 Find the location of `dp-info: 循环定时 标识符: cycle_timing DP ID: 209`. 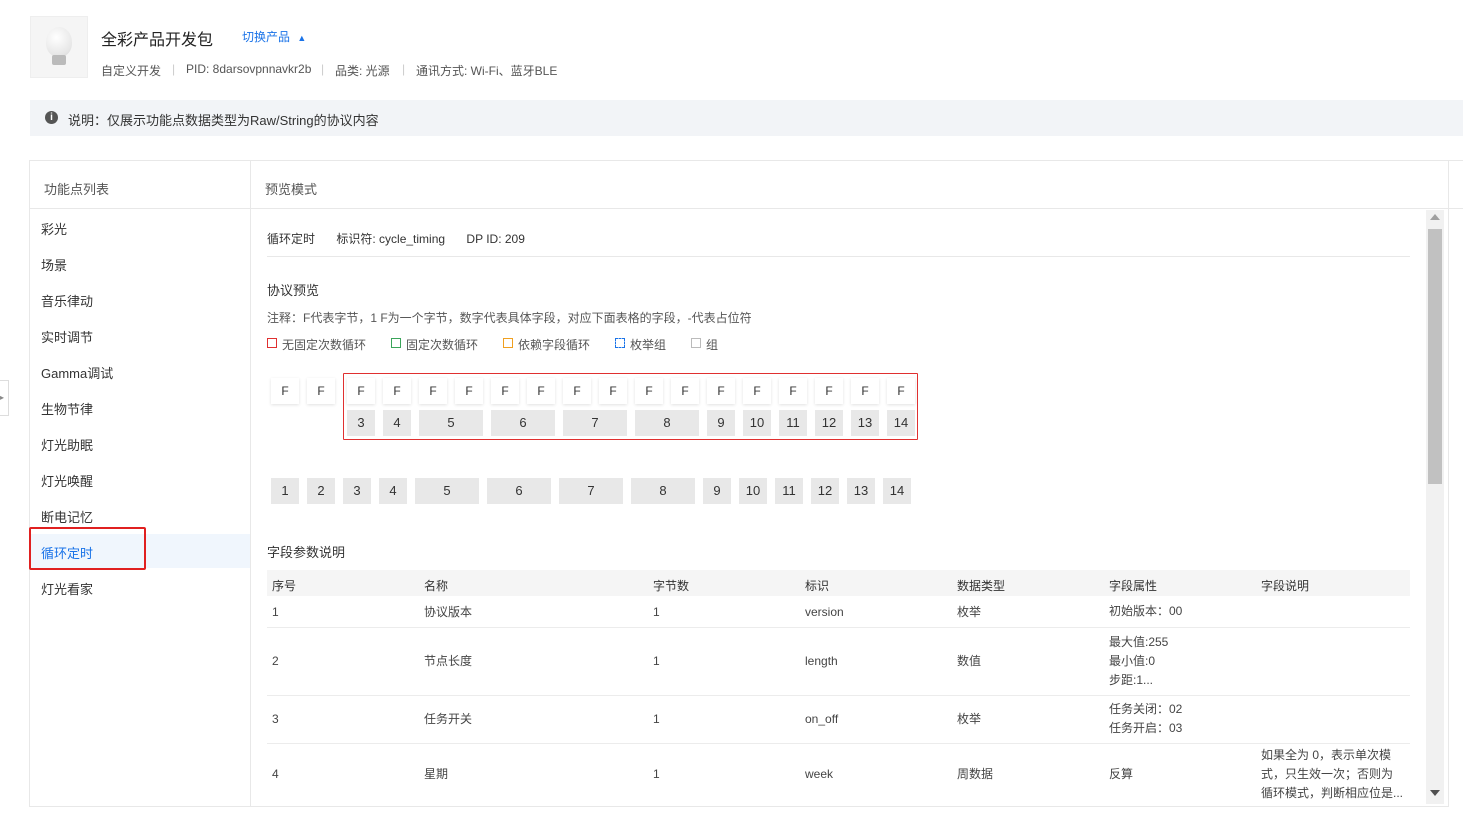

dp-info: 循环定时 标识符: cycle_timing DP ID: 209 is located at coordinates (396, 238).